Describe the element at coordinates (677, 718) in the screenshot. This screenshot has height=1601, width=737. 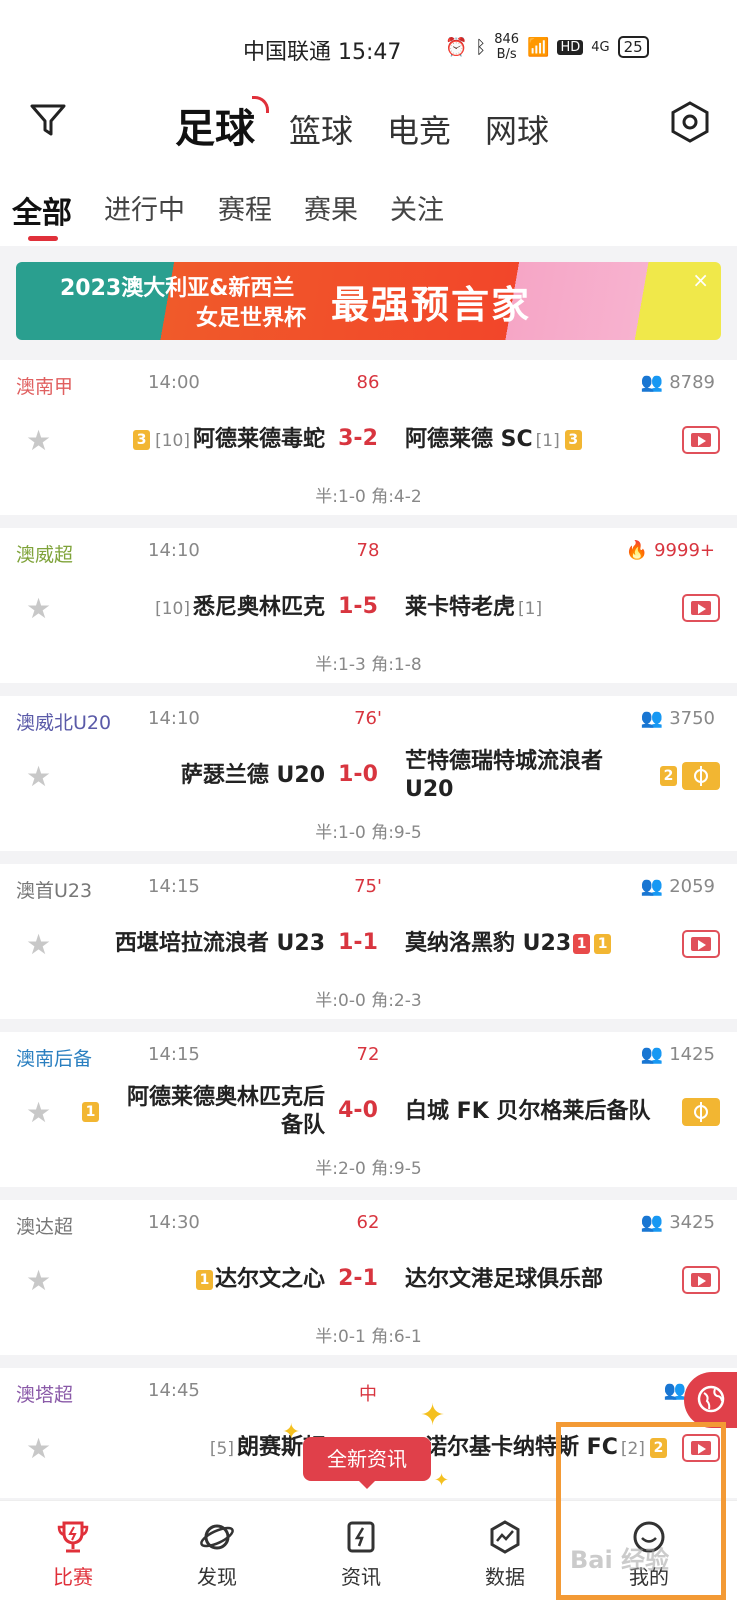
I see `viewer-count: 👥 3750` at that location.